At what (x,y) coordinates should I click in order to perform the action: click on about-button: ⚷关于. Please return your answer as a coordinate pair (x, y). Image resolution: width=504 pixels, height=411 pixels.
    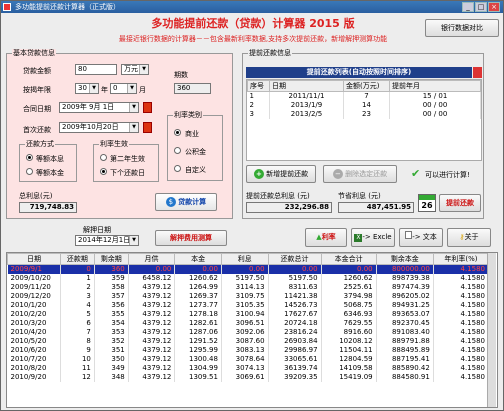
    Looking at the image, I should click on (469, 237).